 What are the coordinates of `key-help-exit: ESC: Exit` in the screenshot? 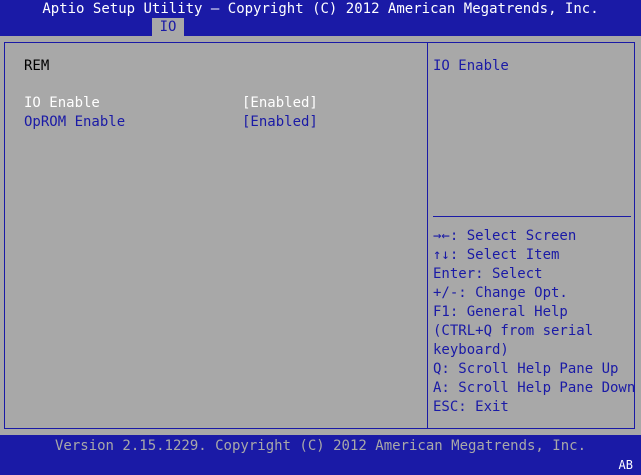 It's located at (471, 407).